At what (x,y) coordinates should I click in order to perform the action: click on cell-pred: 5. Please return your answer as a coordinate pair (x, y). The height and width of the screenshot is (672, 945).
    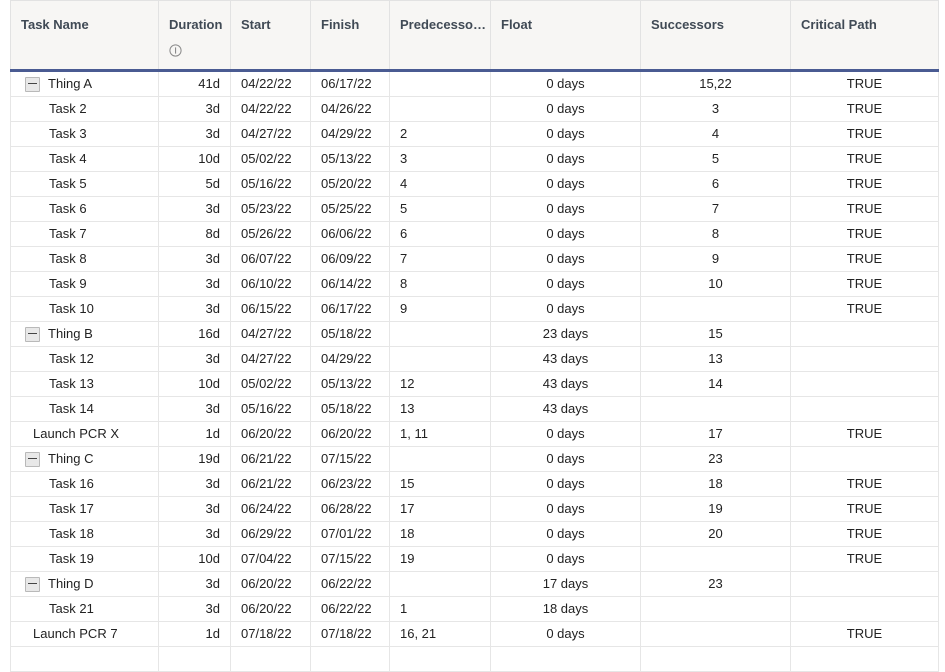
    Looking at the image, I should click on (440, 209).